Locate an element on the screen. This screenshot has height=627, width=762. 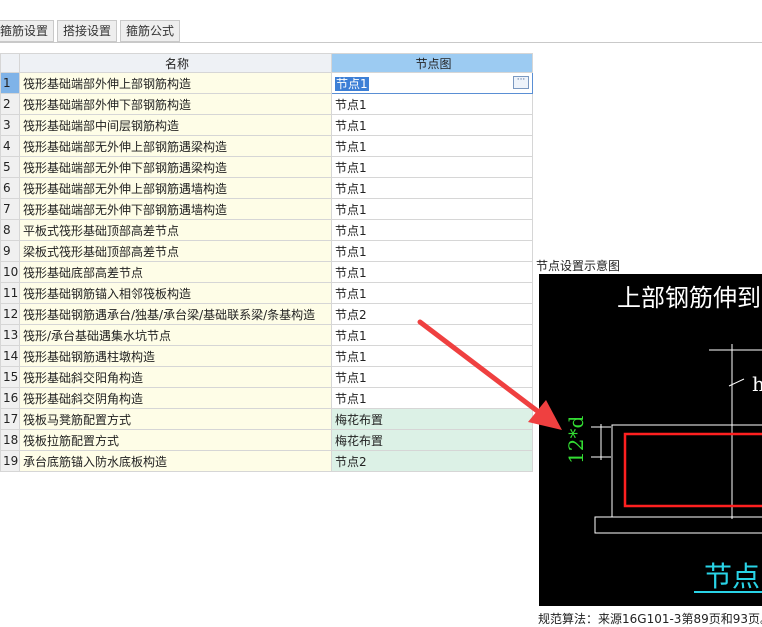
dimension-label: 12*d is located at coordinates (576, 440).